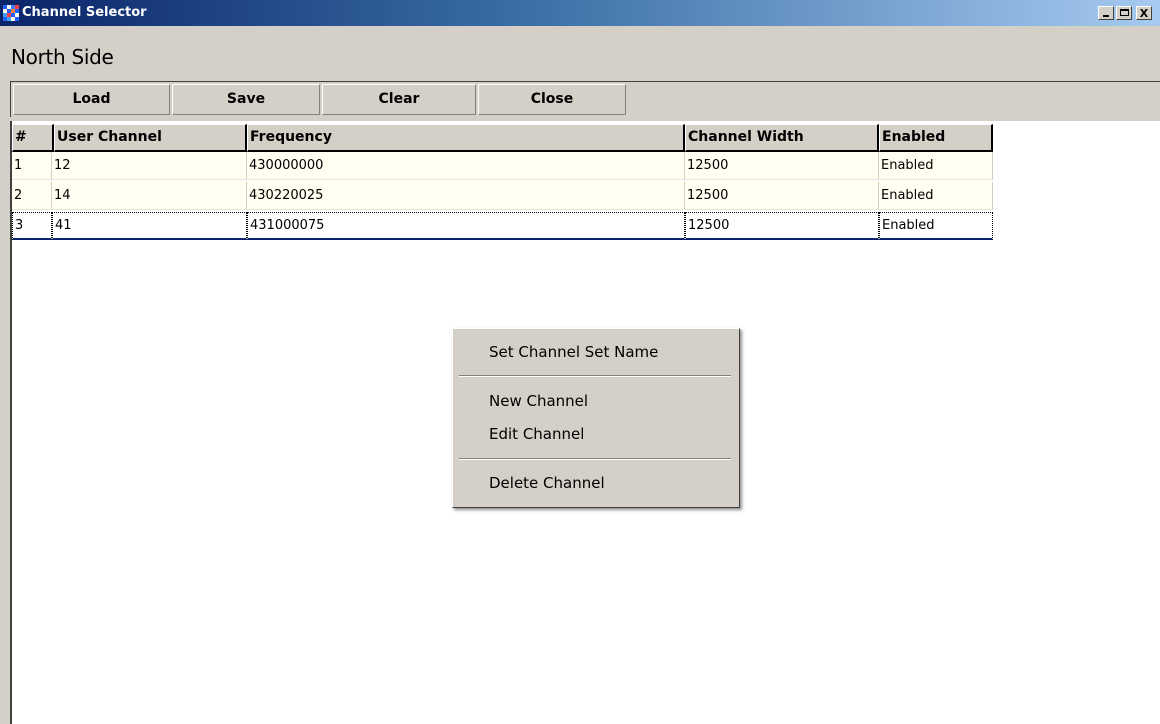 The image size is (1160, 724). Describe the element at coordinates (595, 352) in the screenshot. I see `menu-item-set-channel-set-name: Set Channel Set Name` at that location.